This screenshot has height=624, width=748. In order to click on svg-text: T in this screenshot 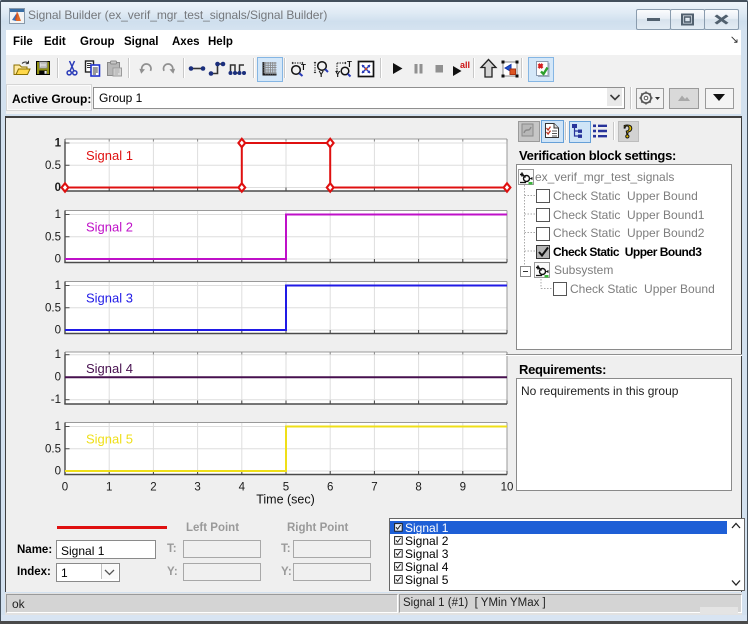, I will do `click(303, 67)`.